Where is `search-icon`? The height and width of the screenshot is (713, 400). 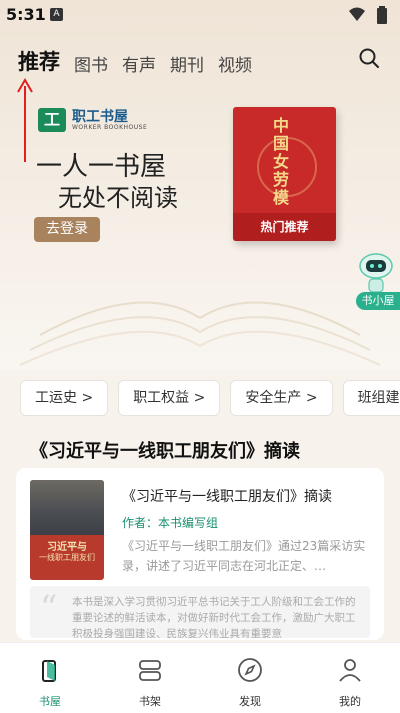
search-icon is located at coordinates (369, 58).